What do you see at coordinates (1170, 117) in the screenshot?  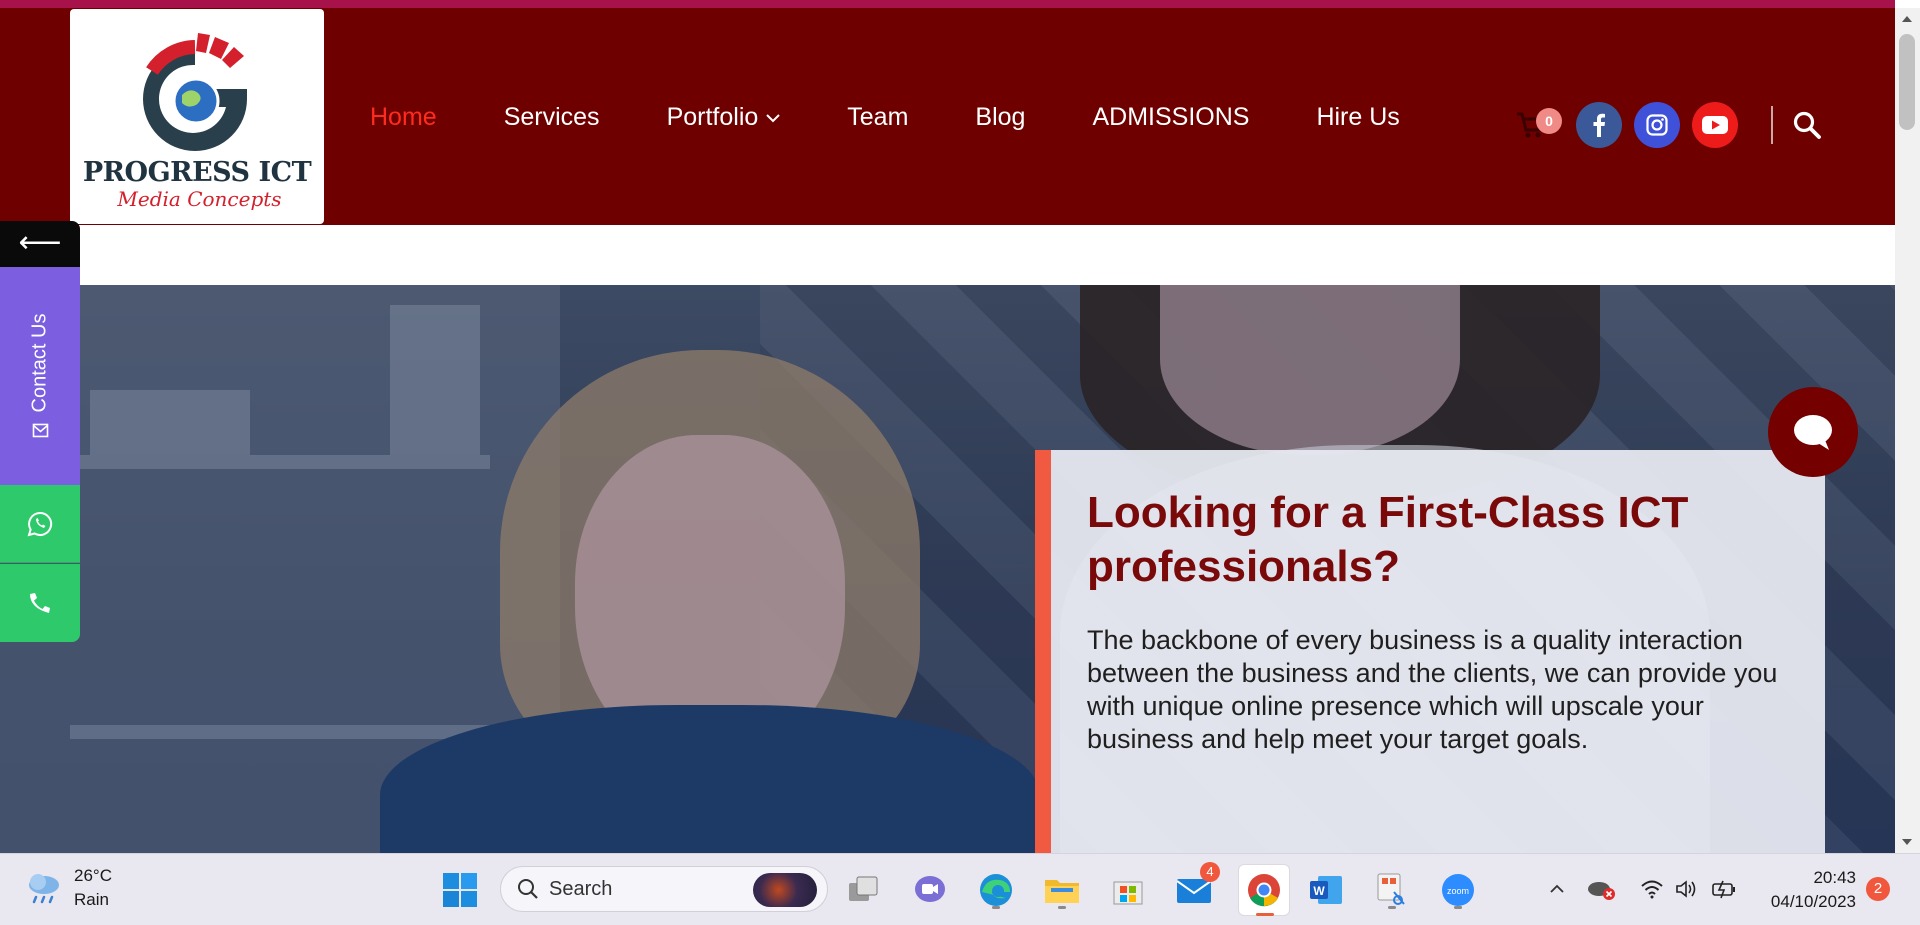 I see `nav-admissions: ADMISSIONS` at bounding box center [1170, 117].